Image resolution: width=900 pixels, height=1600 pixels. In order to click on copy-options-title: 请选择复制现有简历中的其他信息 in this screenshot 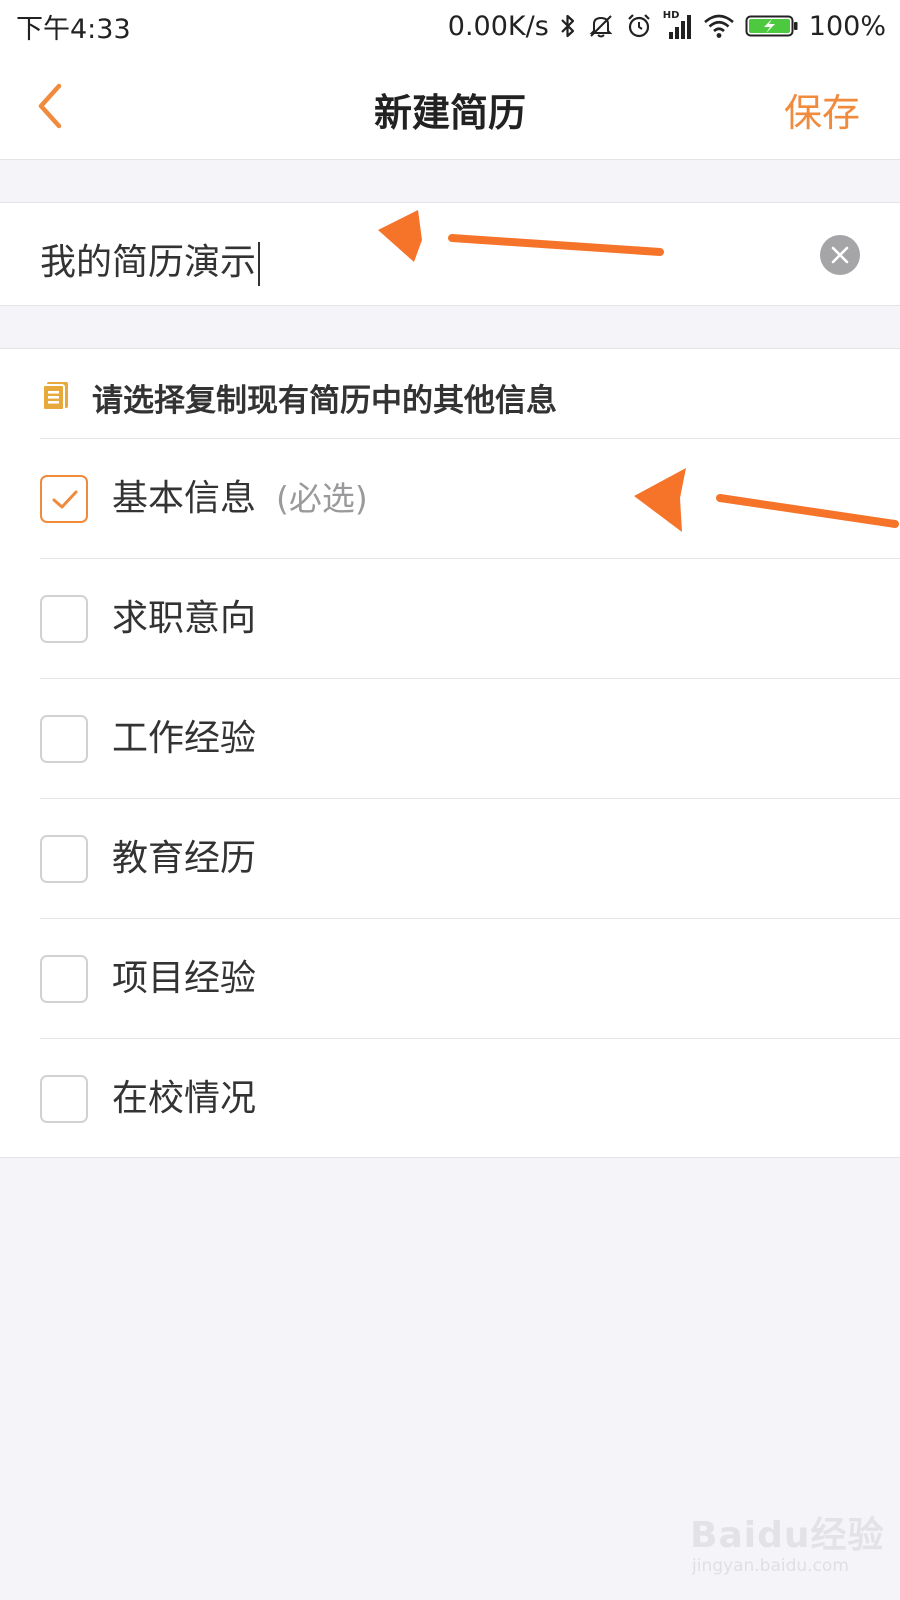, I will do `click(324, 401)`.